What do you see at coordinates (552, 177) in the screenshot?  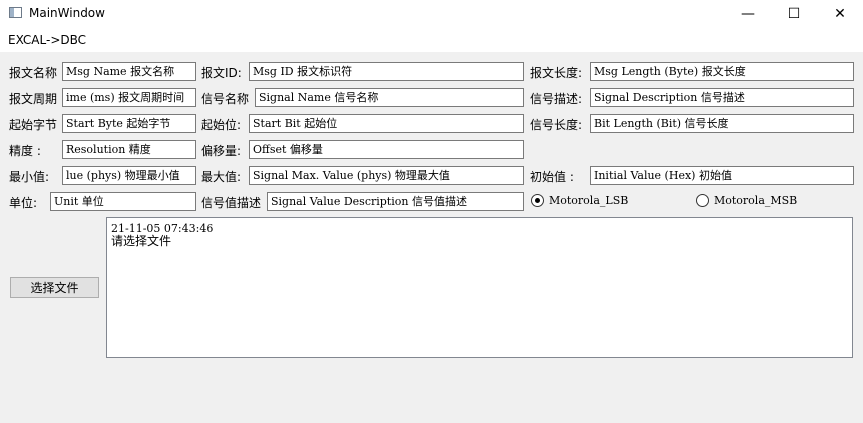 I see `label-initial-value: 初始值 :` at bounding box center [552, 177].